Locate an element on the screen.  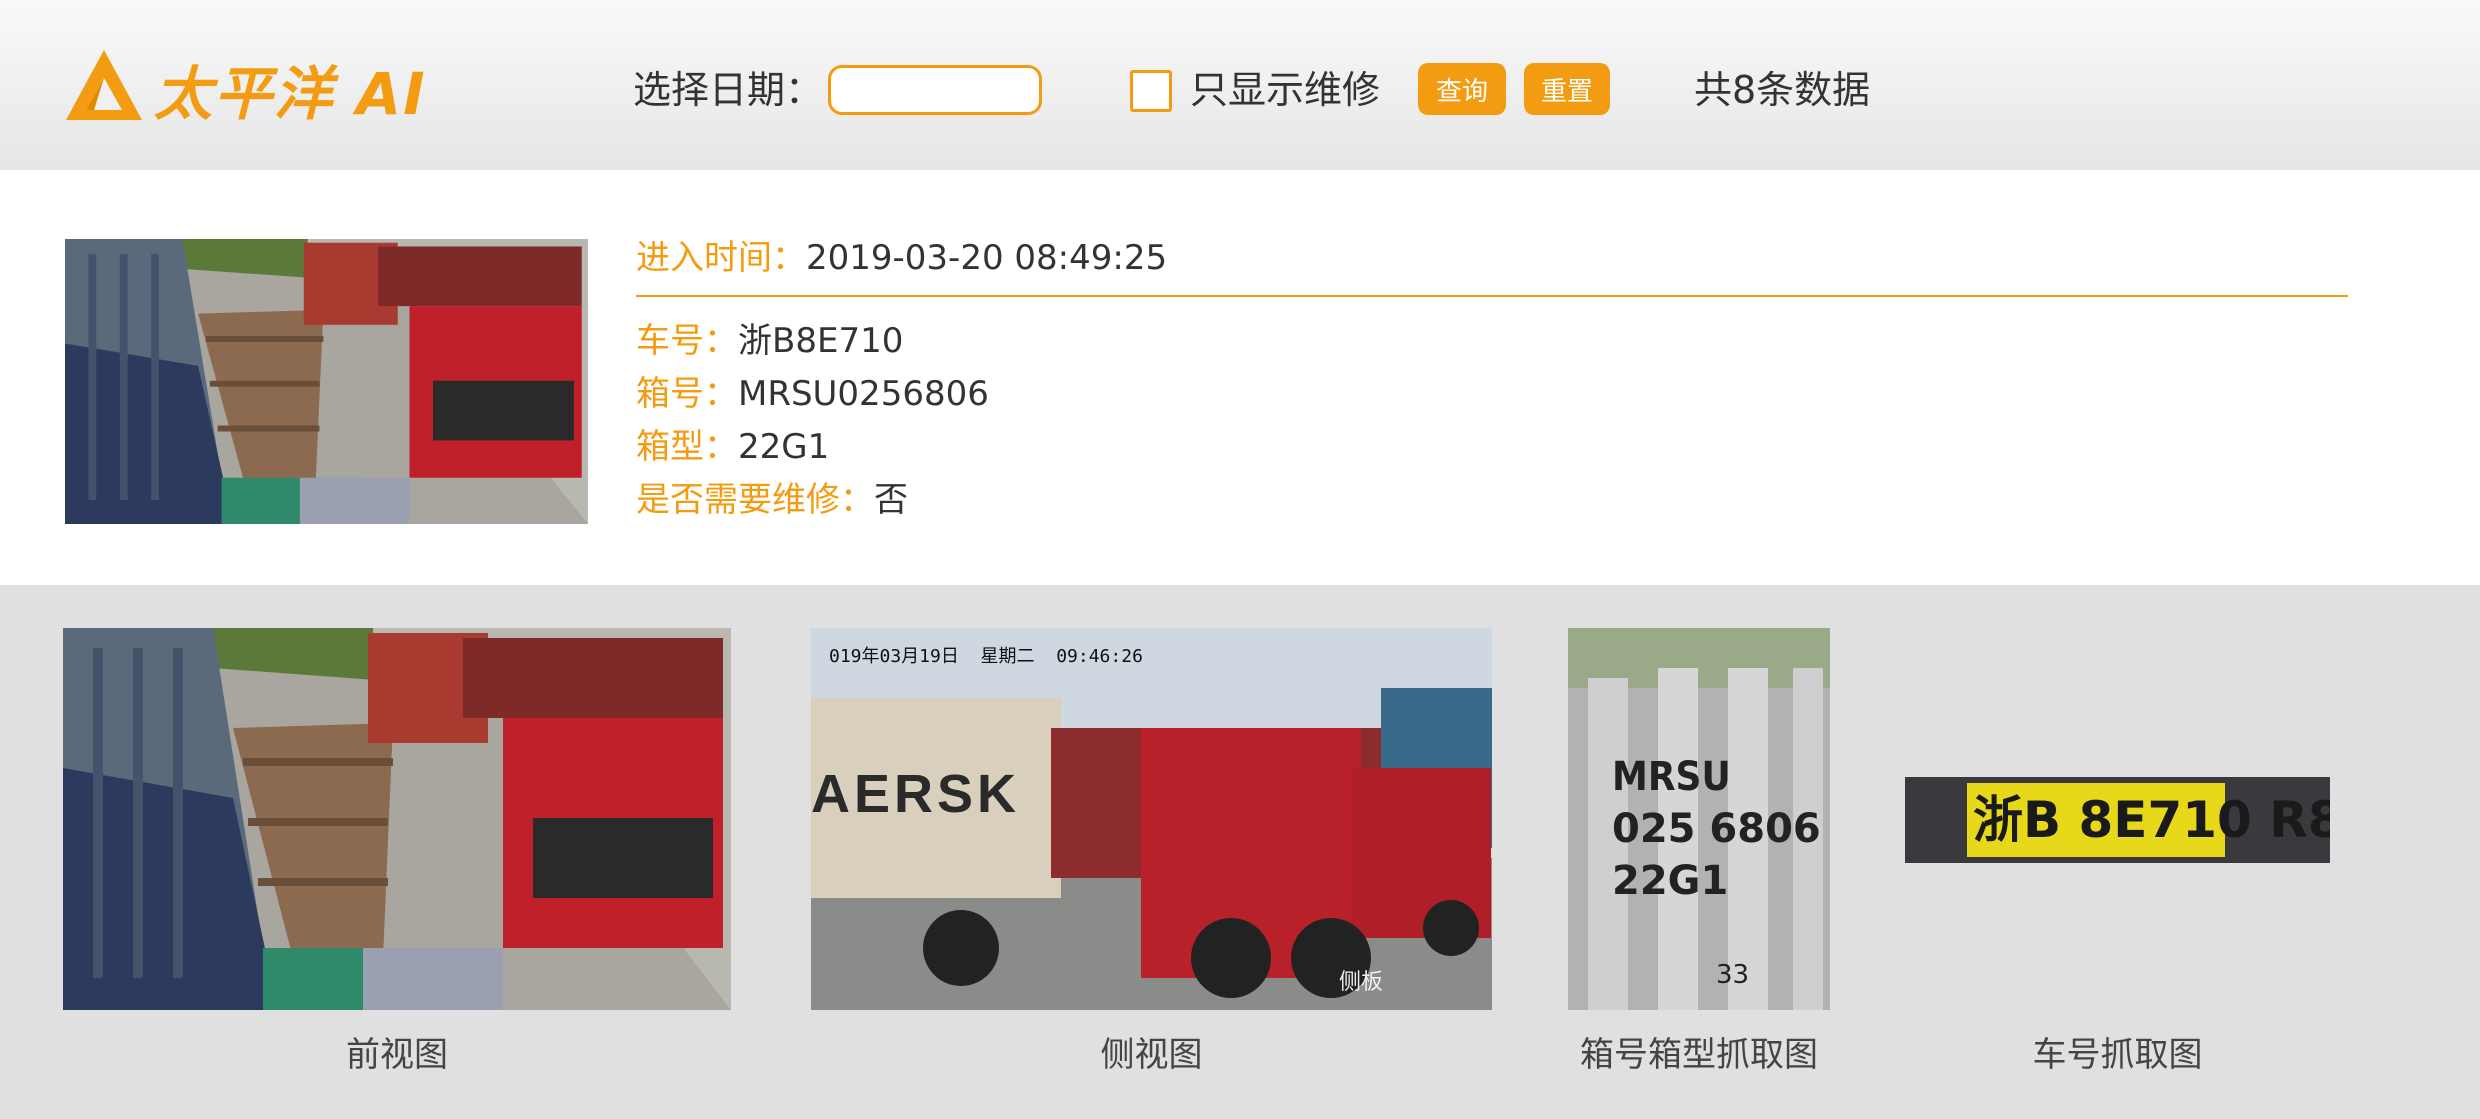
box-number-crop-image: MRSU 025 6806 22G1 33 is located at coordinates (1699, 819).